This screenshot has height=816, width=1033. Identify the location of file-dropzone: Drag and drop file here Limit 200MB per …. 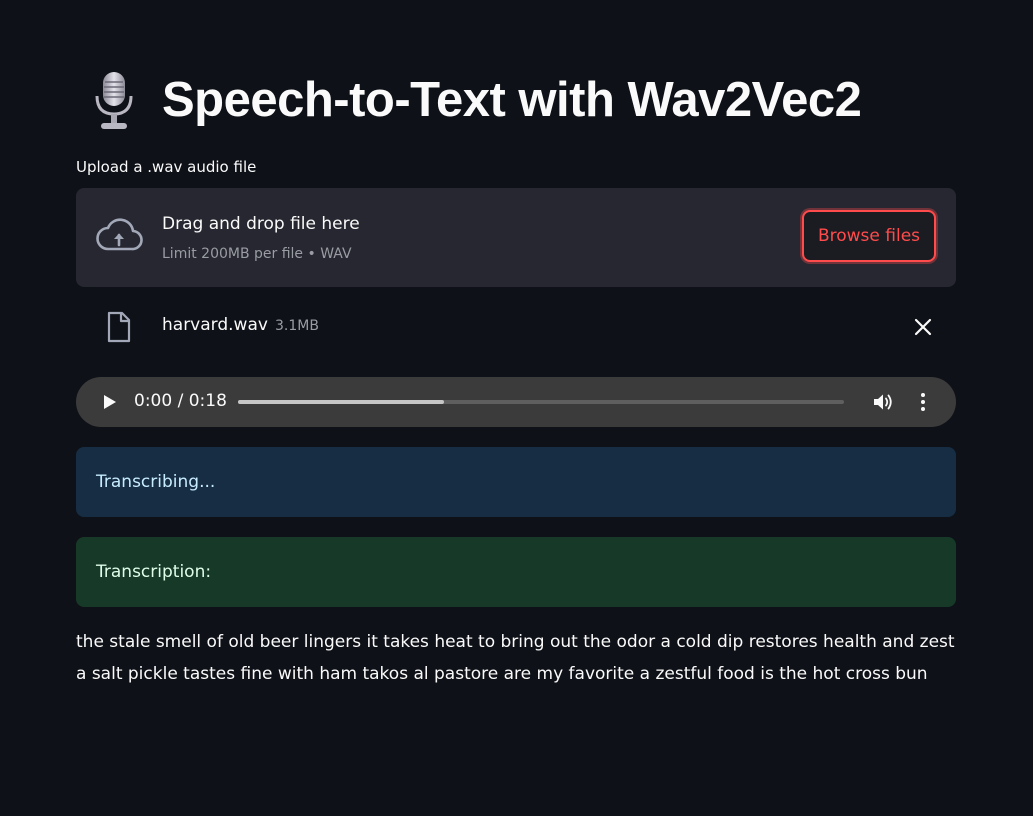
(516, 237).